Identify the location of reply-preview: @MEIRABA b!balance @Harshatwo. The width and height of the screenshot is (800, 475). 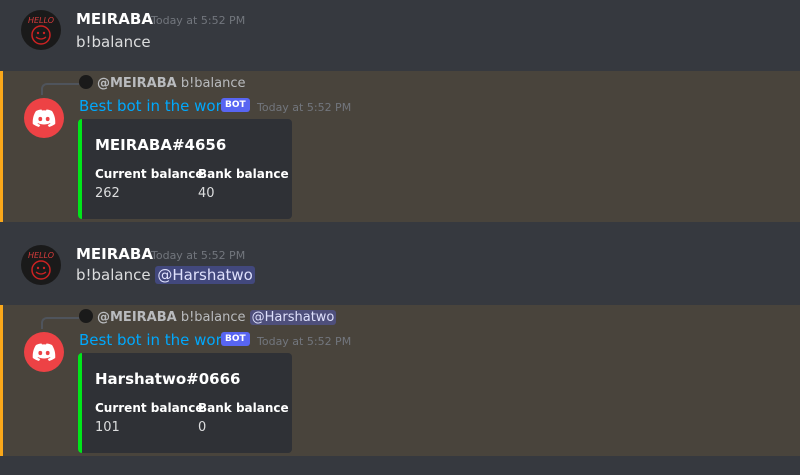
(208, 317).